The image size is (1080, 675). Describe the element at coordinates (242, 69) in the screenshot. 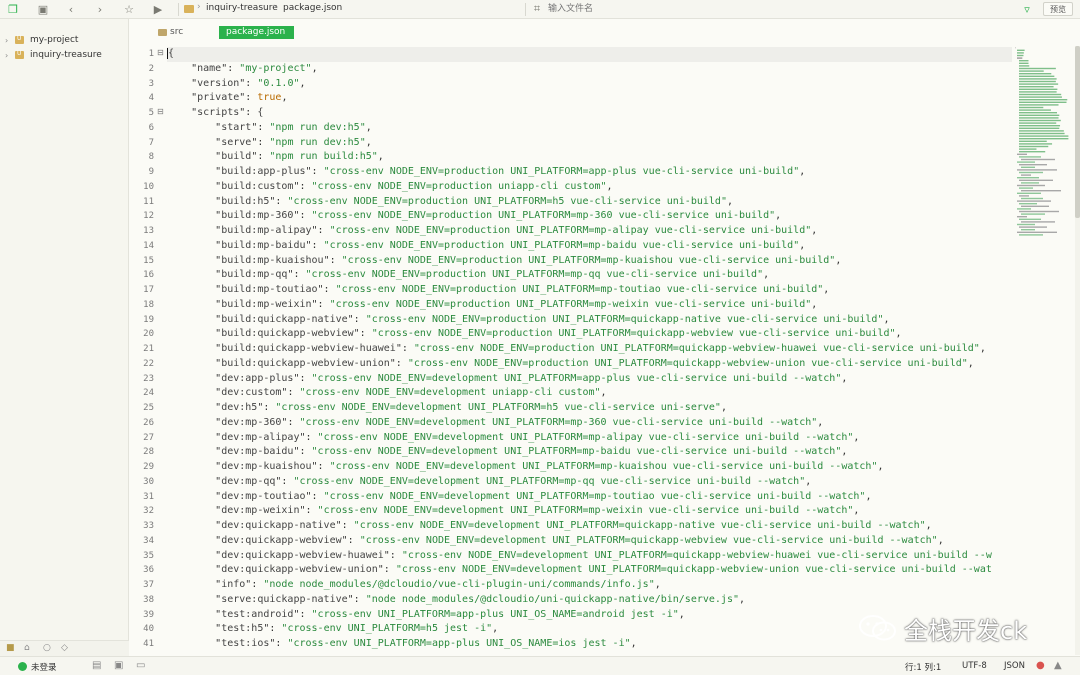

I see `code-line: "name": "my-project",` at that location.